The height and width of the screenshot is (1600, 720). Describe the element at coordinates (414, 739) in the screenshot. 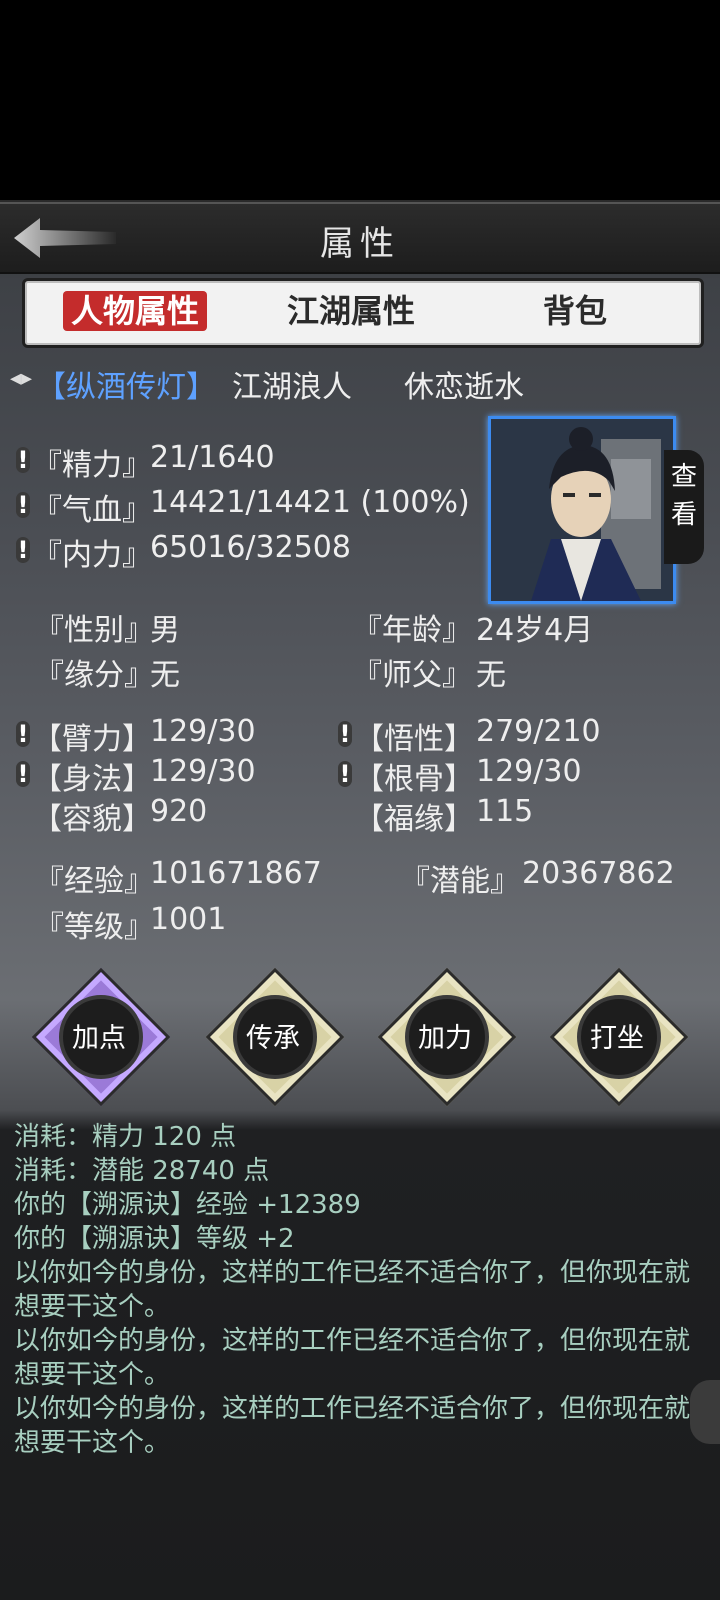

I see `wisdom-label: 【悟性】` at that location.